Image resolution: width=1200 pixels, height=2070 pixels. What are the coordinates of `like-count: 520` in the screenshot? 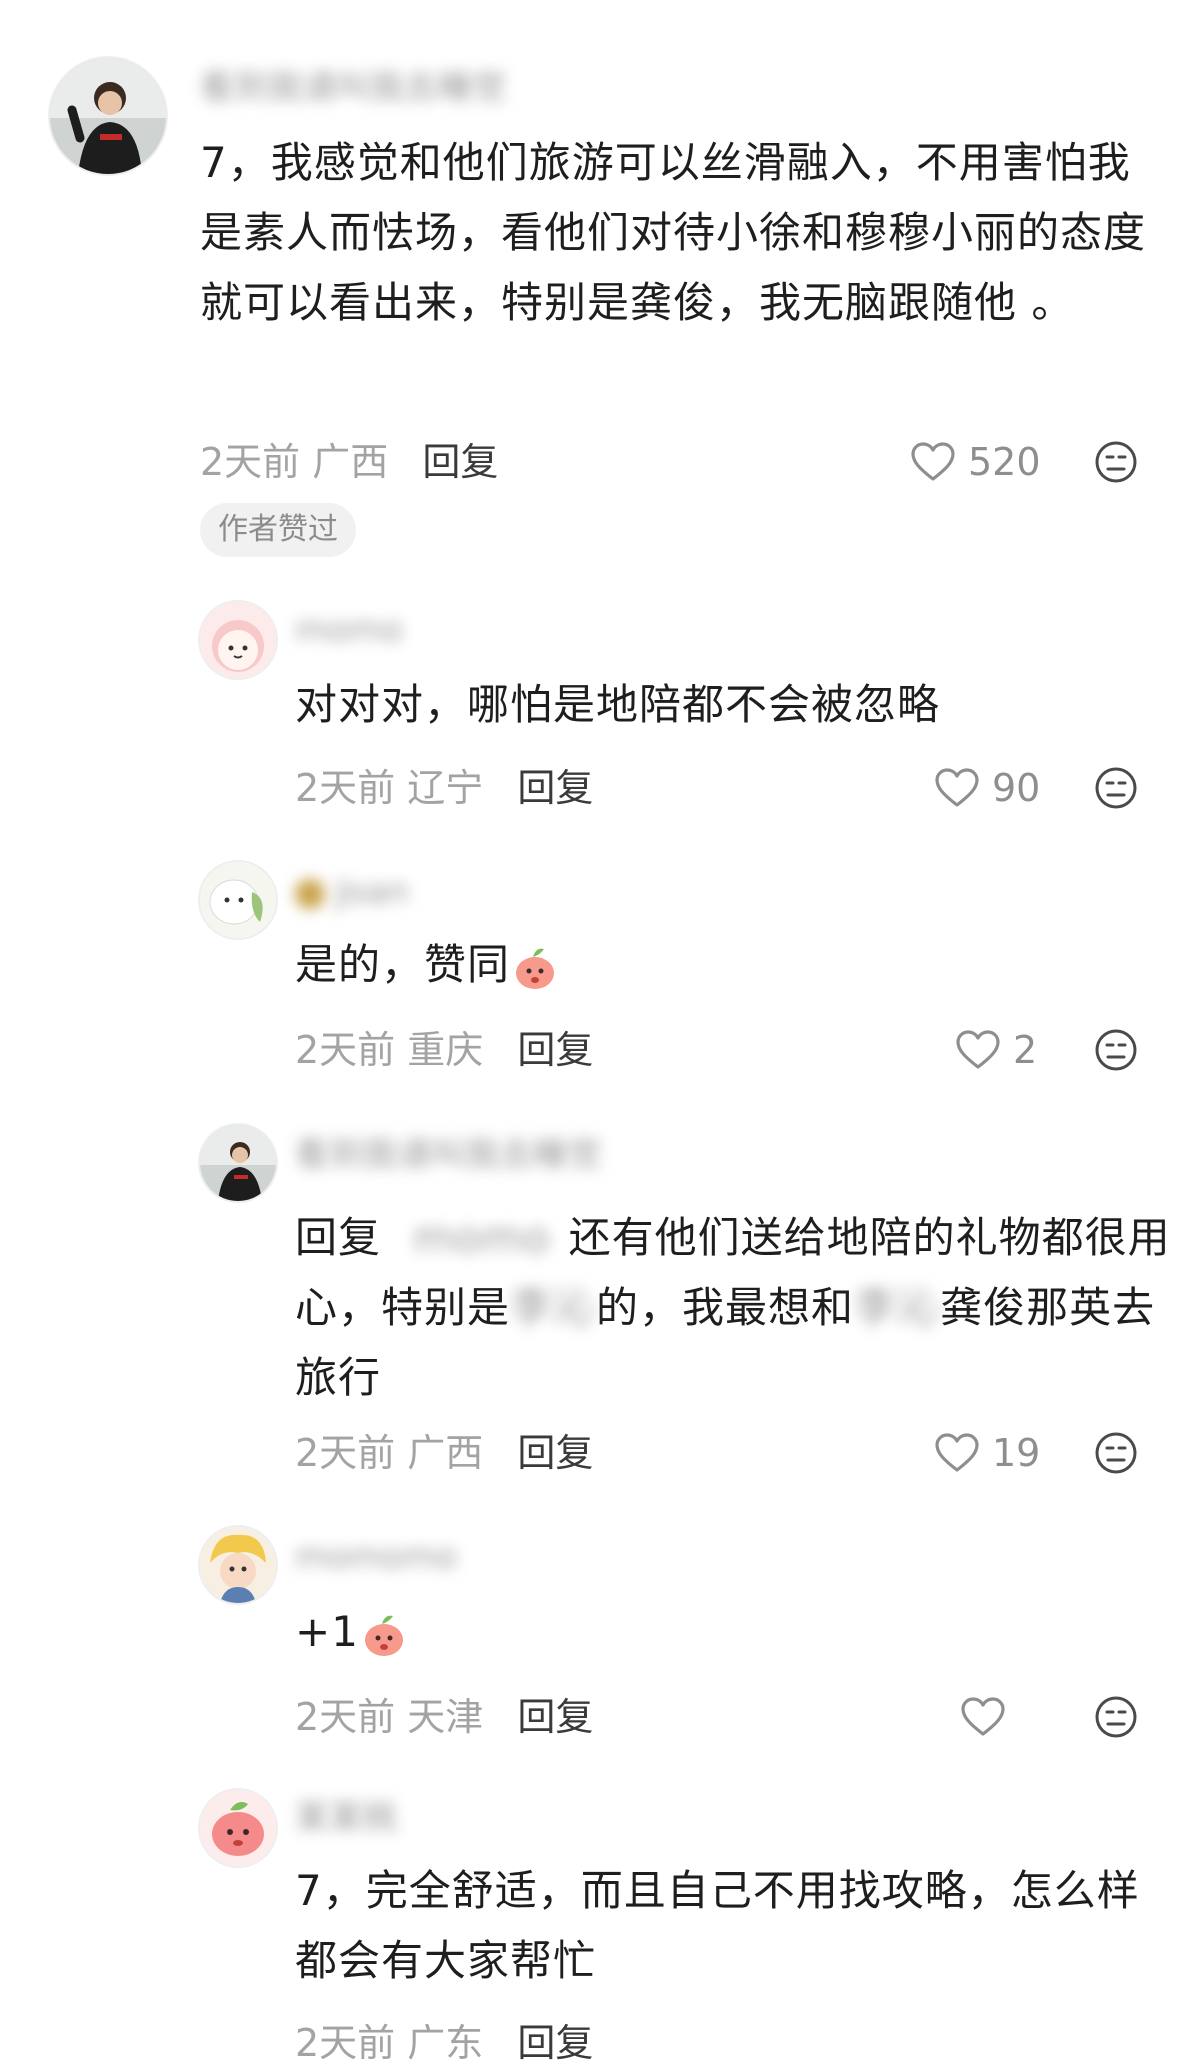 It's located at (1004, 462).